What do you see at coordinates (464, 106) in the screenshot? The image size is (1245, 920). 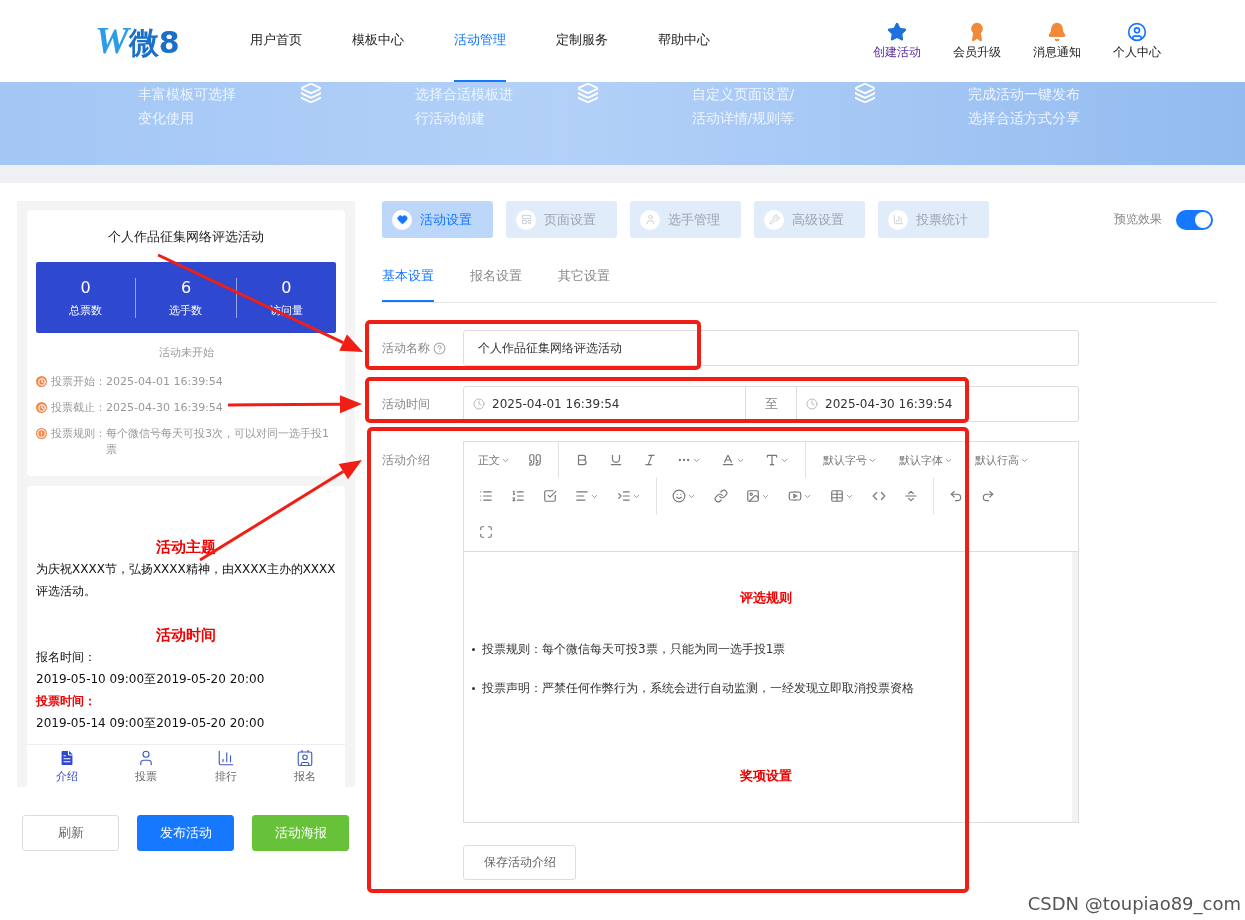 I see `step-text: 选择合适模板进 行活动创建` at bounding box center [464, 106].